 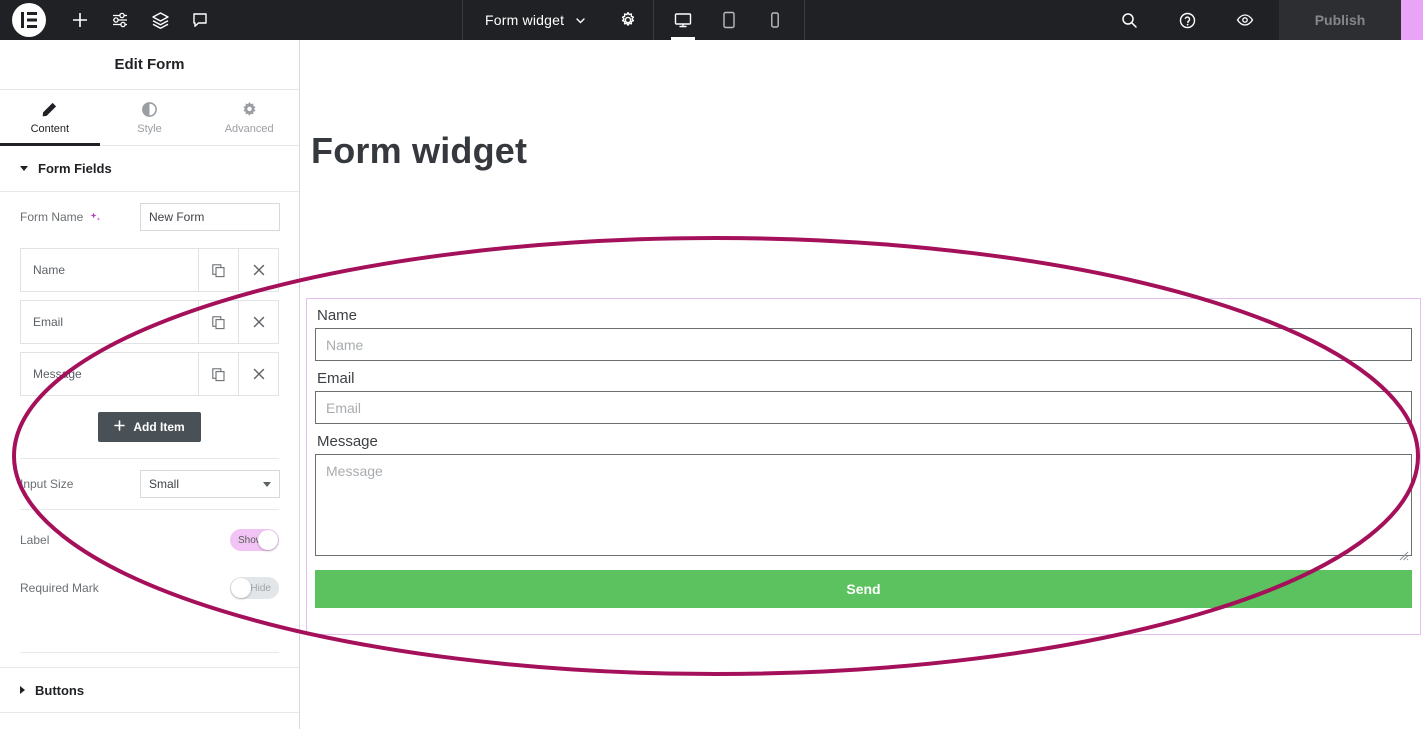 I want to click on send-button: Send, so click(x=863, y=589).